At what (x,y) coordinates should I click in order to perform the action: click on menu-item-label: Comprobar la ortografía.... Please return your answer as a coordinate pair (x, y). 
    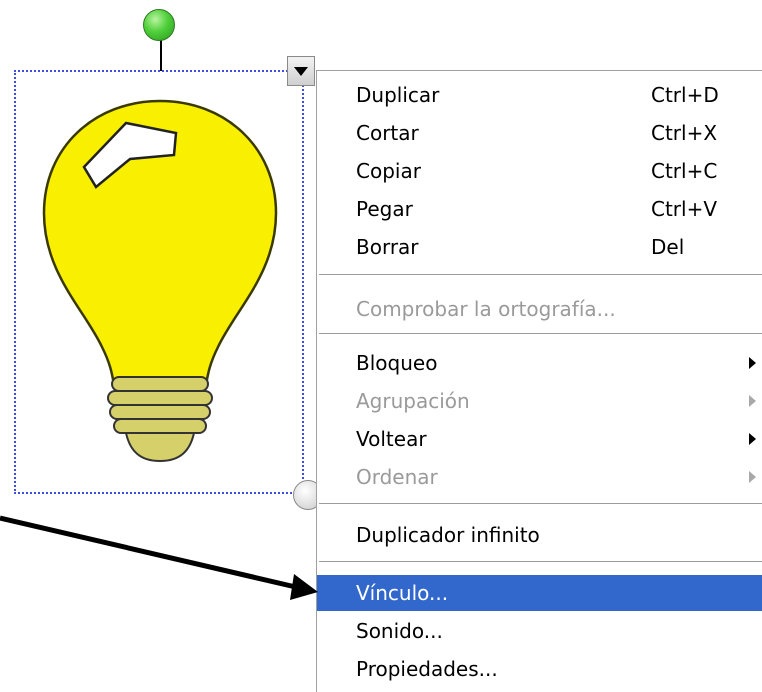
    Looking at the image, I should click on (486, 309).